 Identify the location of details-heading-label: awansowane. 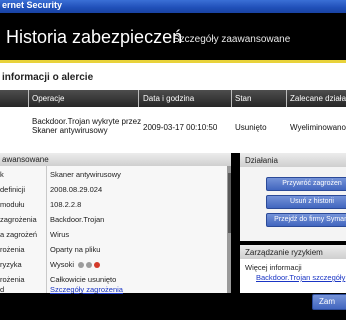
(25, 159).